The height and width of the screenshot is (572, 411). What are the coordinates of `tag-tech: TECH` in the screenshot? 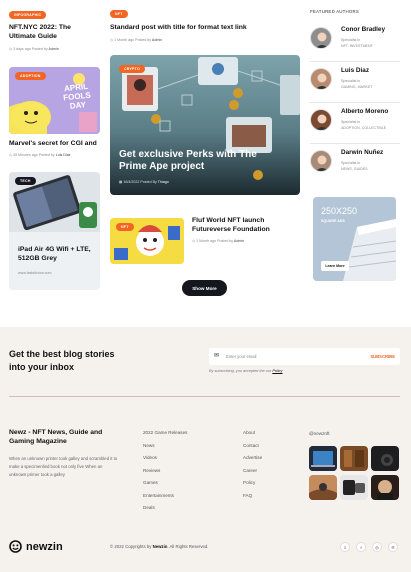 It's located at (25, 181).